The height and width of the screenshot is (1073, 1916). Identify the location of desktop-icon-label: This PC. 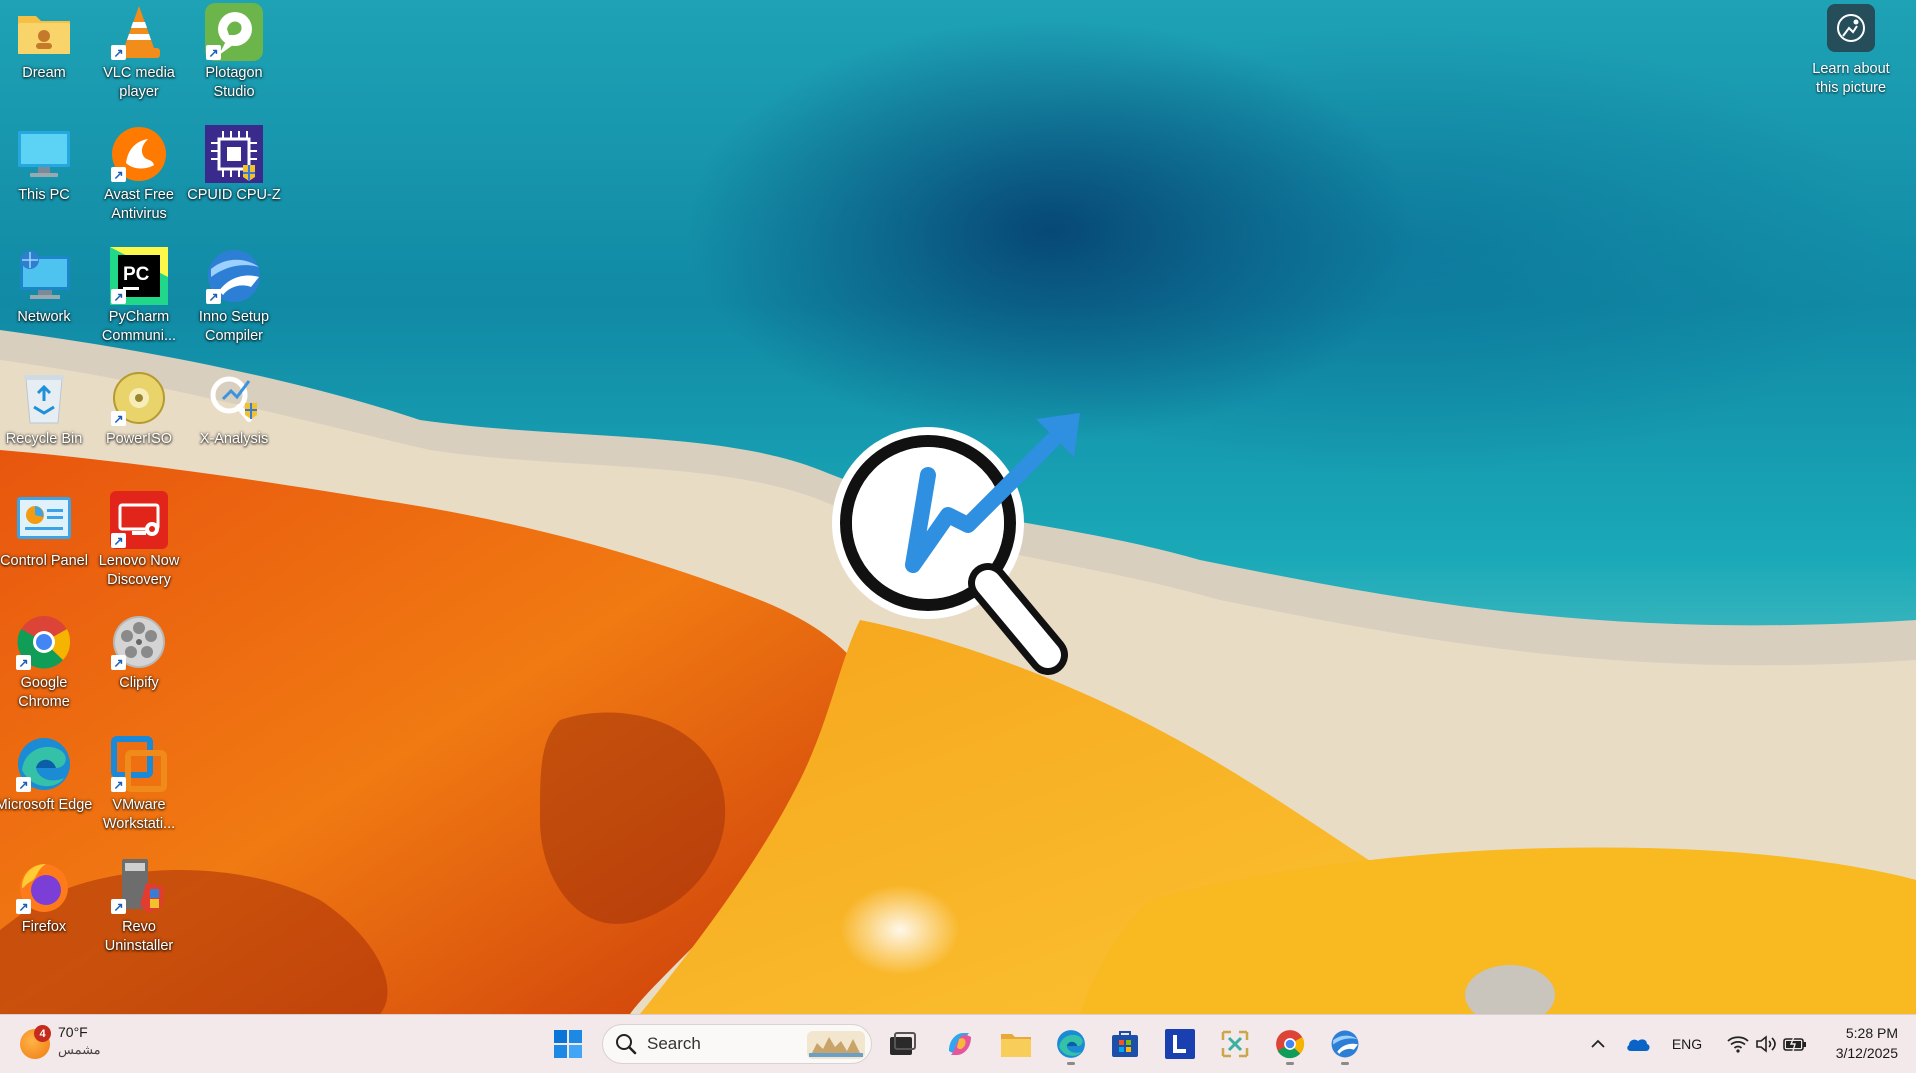
(44, 195).